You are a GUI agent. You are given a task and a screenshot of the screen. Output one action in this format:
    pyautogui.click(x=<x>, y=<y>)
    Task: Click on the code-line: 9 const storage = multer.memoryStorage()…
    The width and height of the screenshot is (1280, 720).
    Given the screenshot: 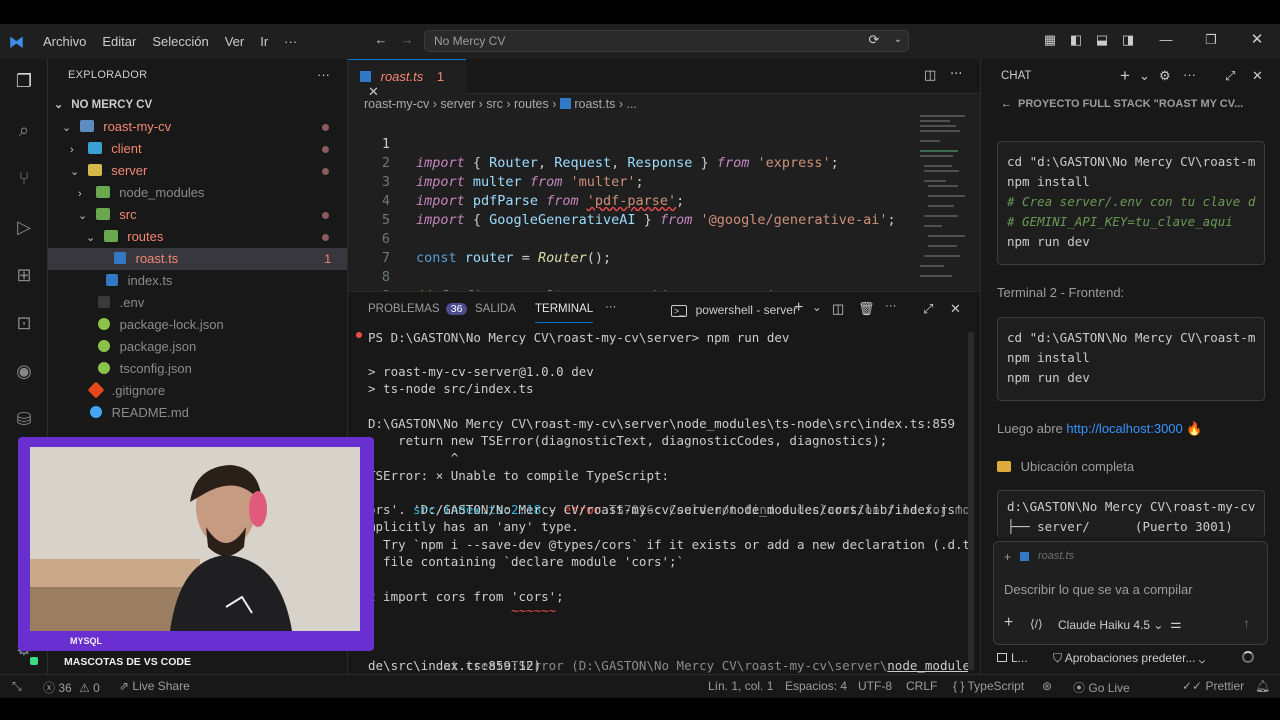 What is the action you would take?
    pyautogui.click(x=628, y=295)
    